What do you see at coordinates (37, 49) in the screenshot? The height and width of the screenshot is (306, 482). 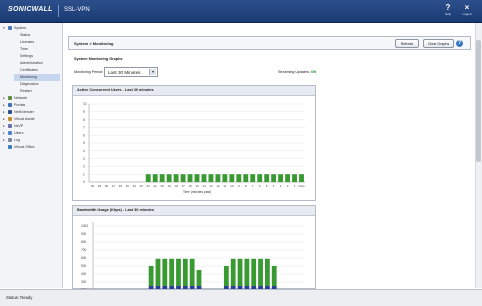 I see `sidebar-item-time: Time` at bounding box center [37, 49].